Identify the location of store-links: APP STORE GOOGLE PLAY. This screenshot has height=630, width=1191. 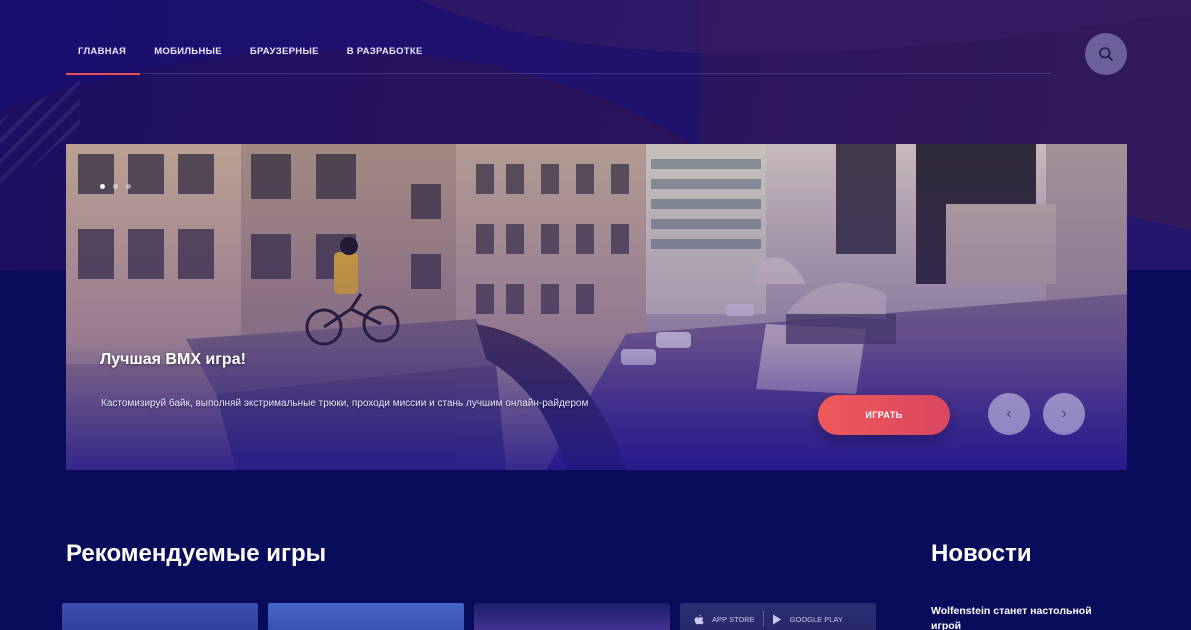
(768, 619).